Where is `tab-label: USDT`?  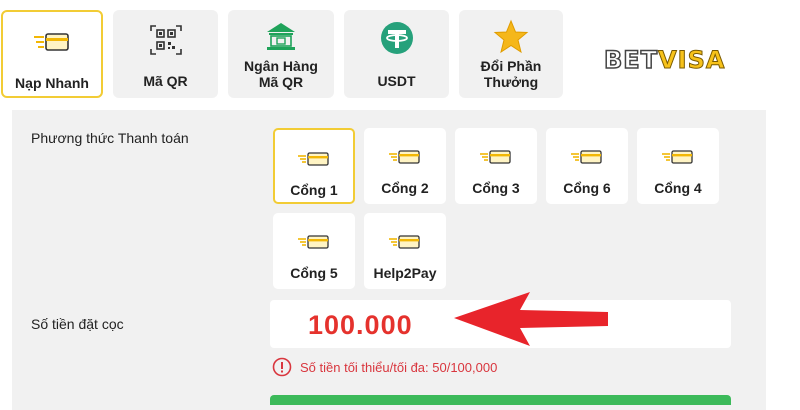 tab-label: USDT is located at coordinates (396, 81).